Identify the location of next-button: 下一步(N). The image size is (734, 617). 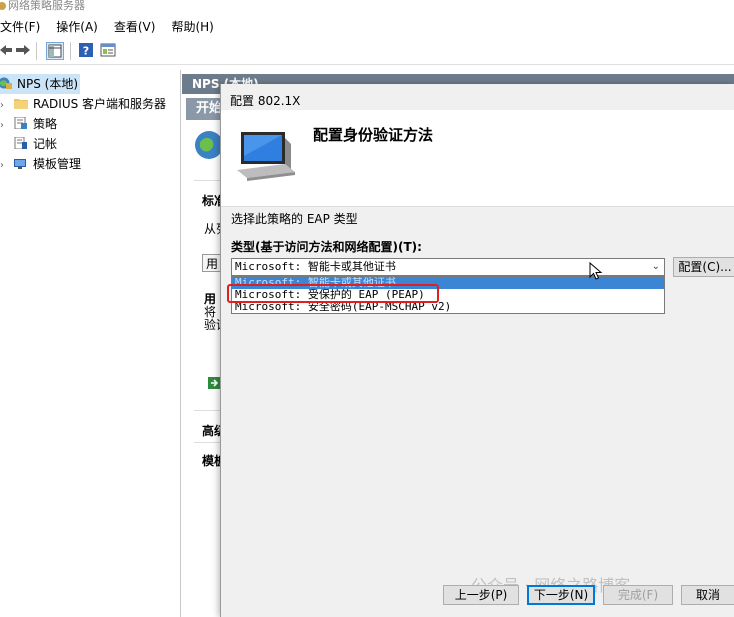
(561, 595).